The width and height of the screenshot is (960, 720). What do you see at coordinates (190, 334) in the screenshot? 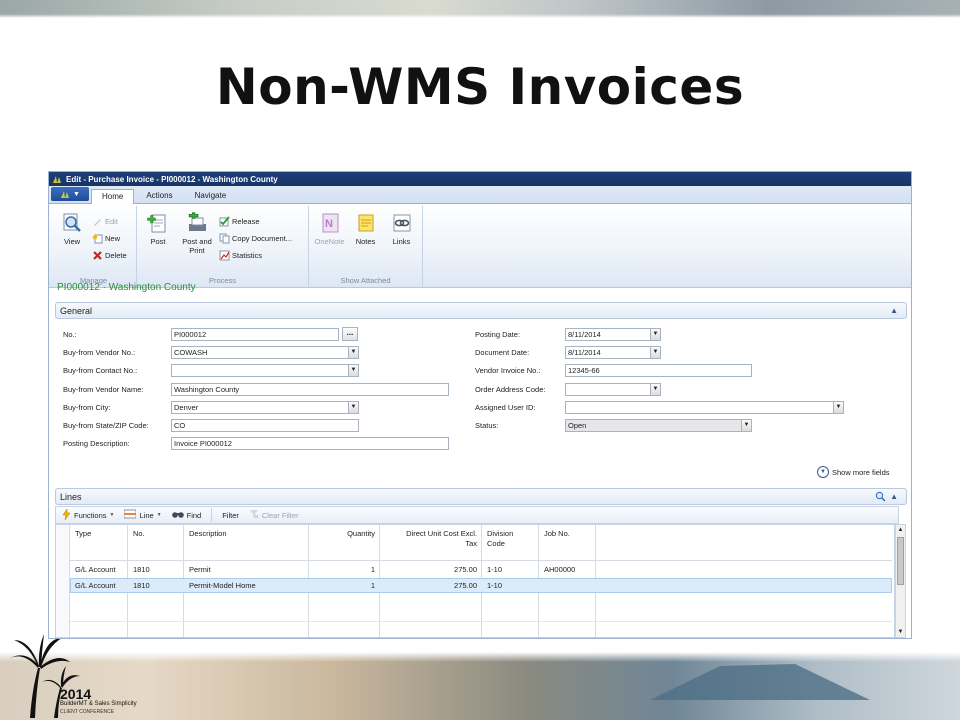
I see `no-value: PI000012` at bounding box center [190, 334].